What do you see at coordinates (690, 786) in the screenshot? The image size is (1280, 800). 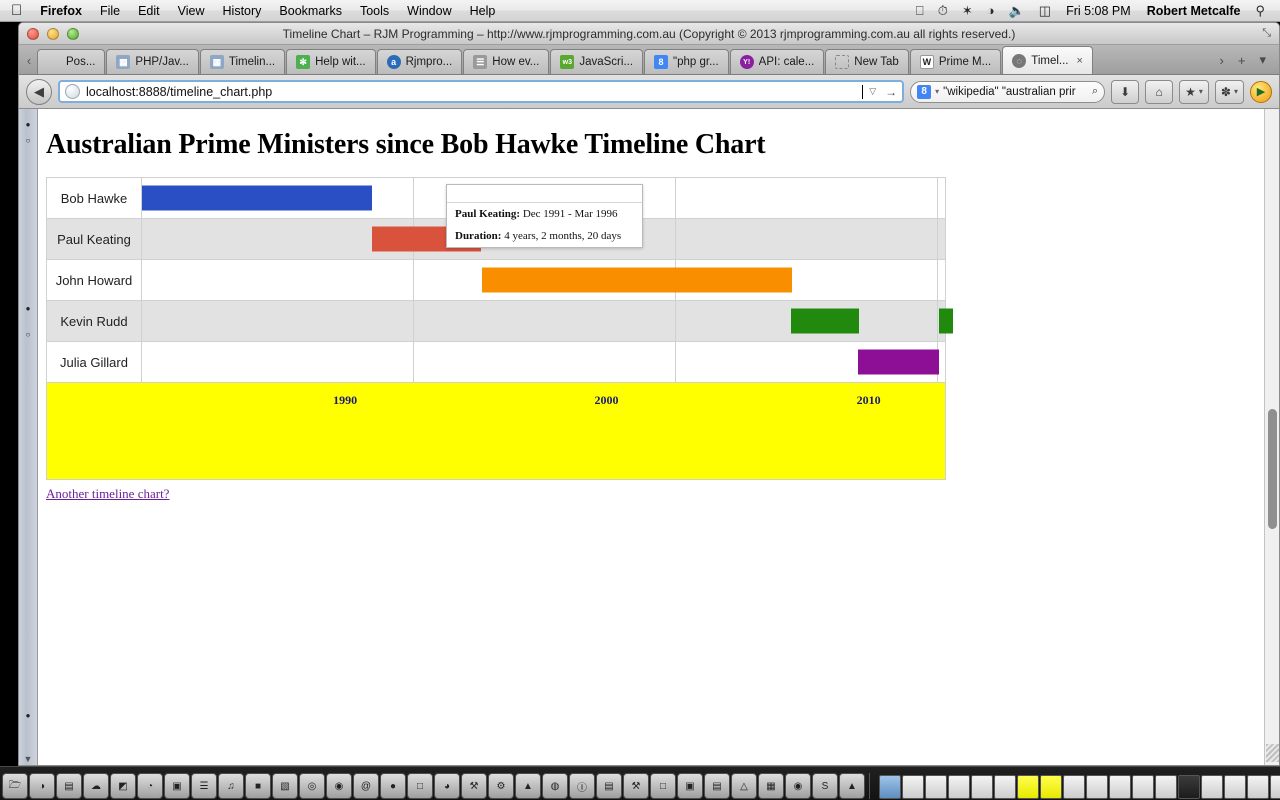 I see `dock-icon-window-b: ▣` at bounding box center [690, 786].